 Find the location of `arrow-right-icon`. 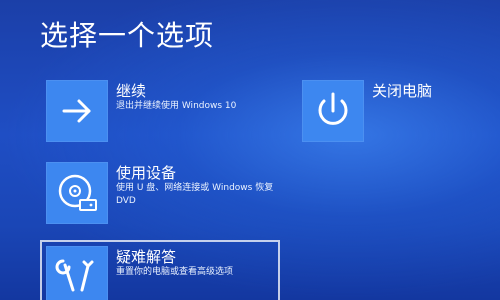

arrow-right-icon is located at coordinates (76, 111).